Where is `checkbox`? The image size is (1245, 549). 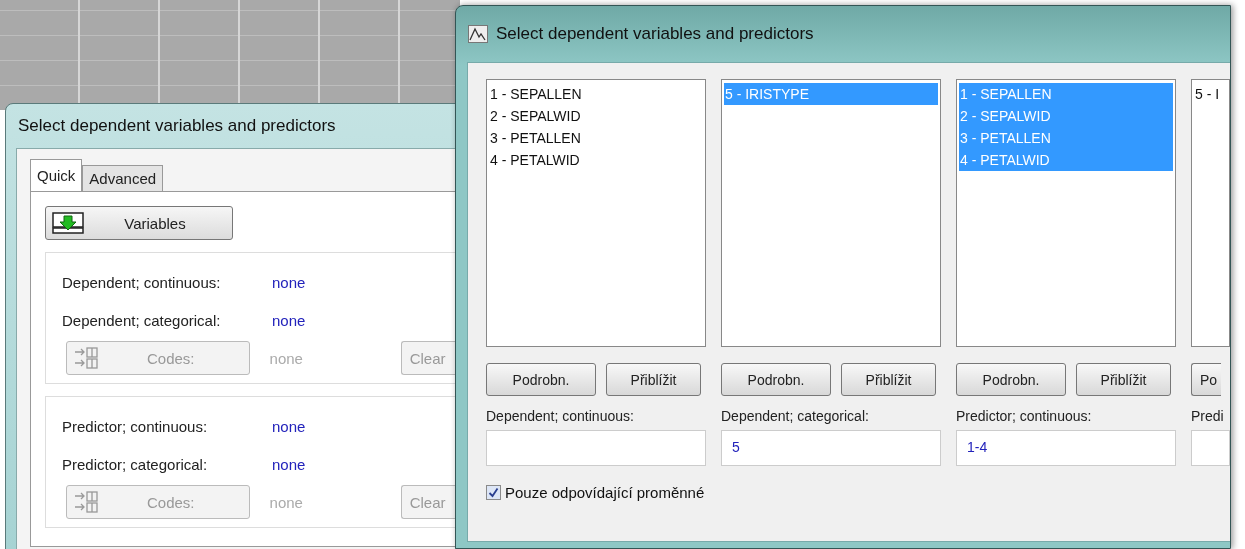 checkbox is located at coordinates (493, 492).